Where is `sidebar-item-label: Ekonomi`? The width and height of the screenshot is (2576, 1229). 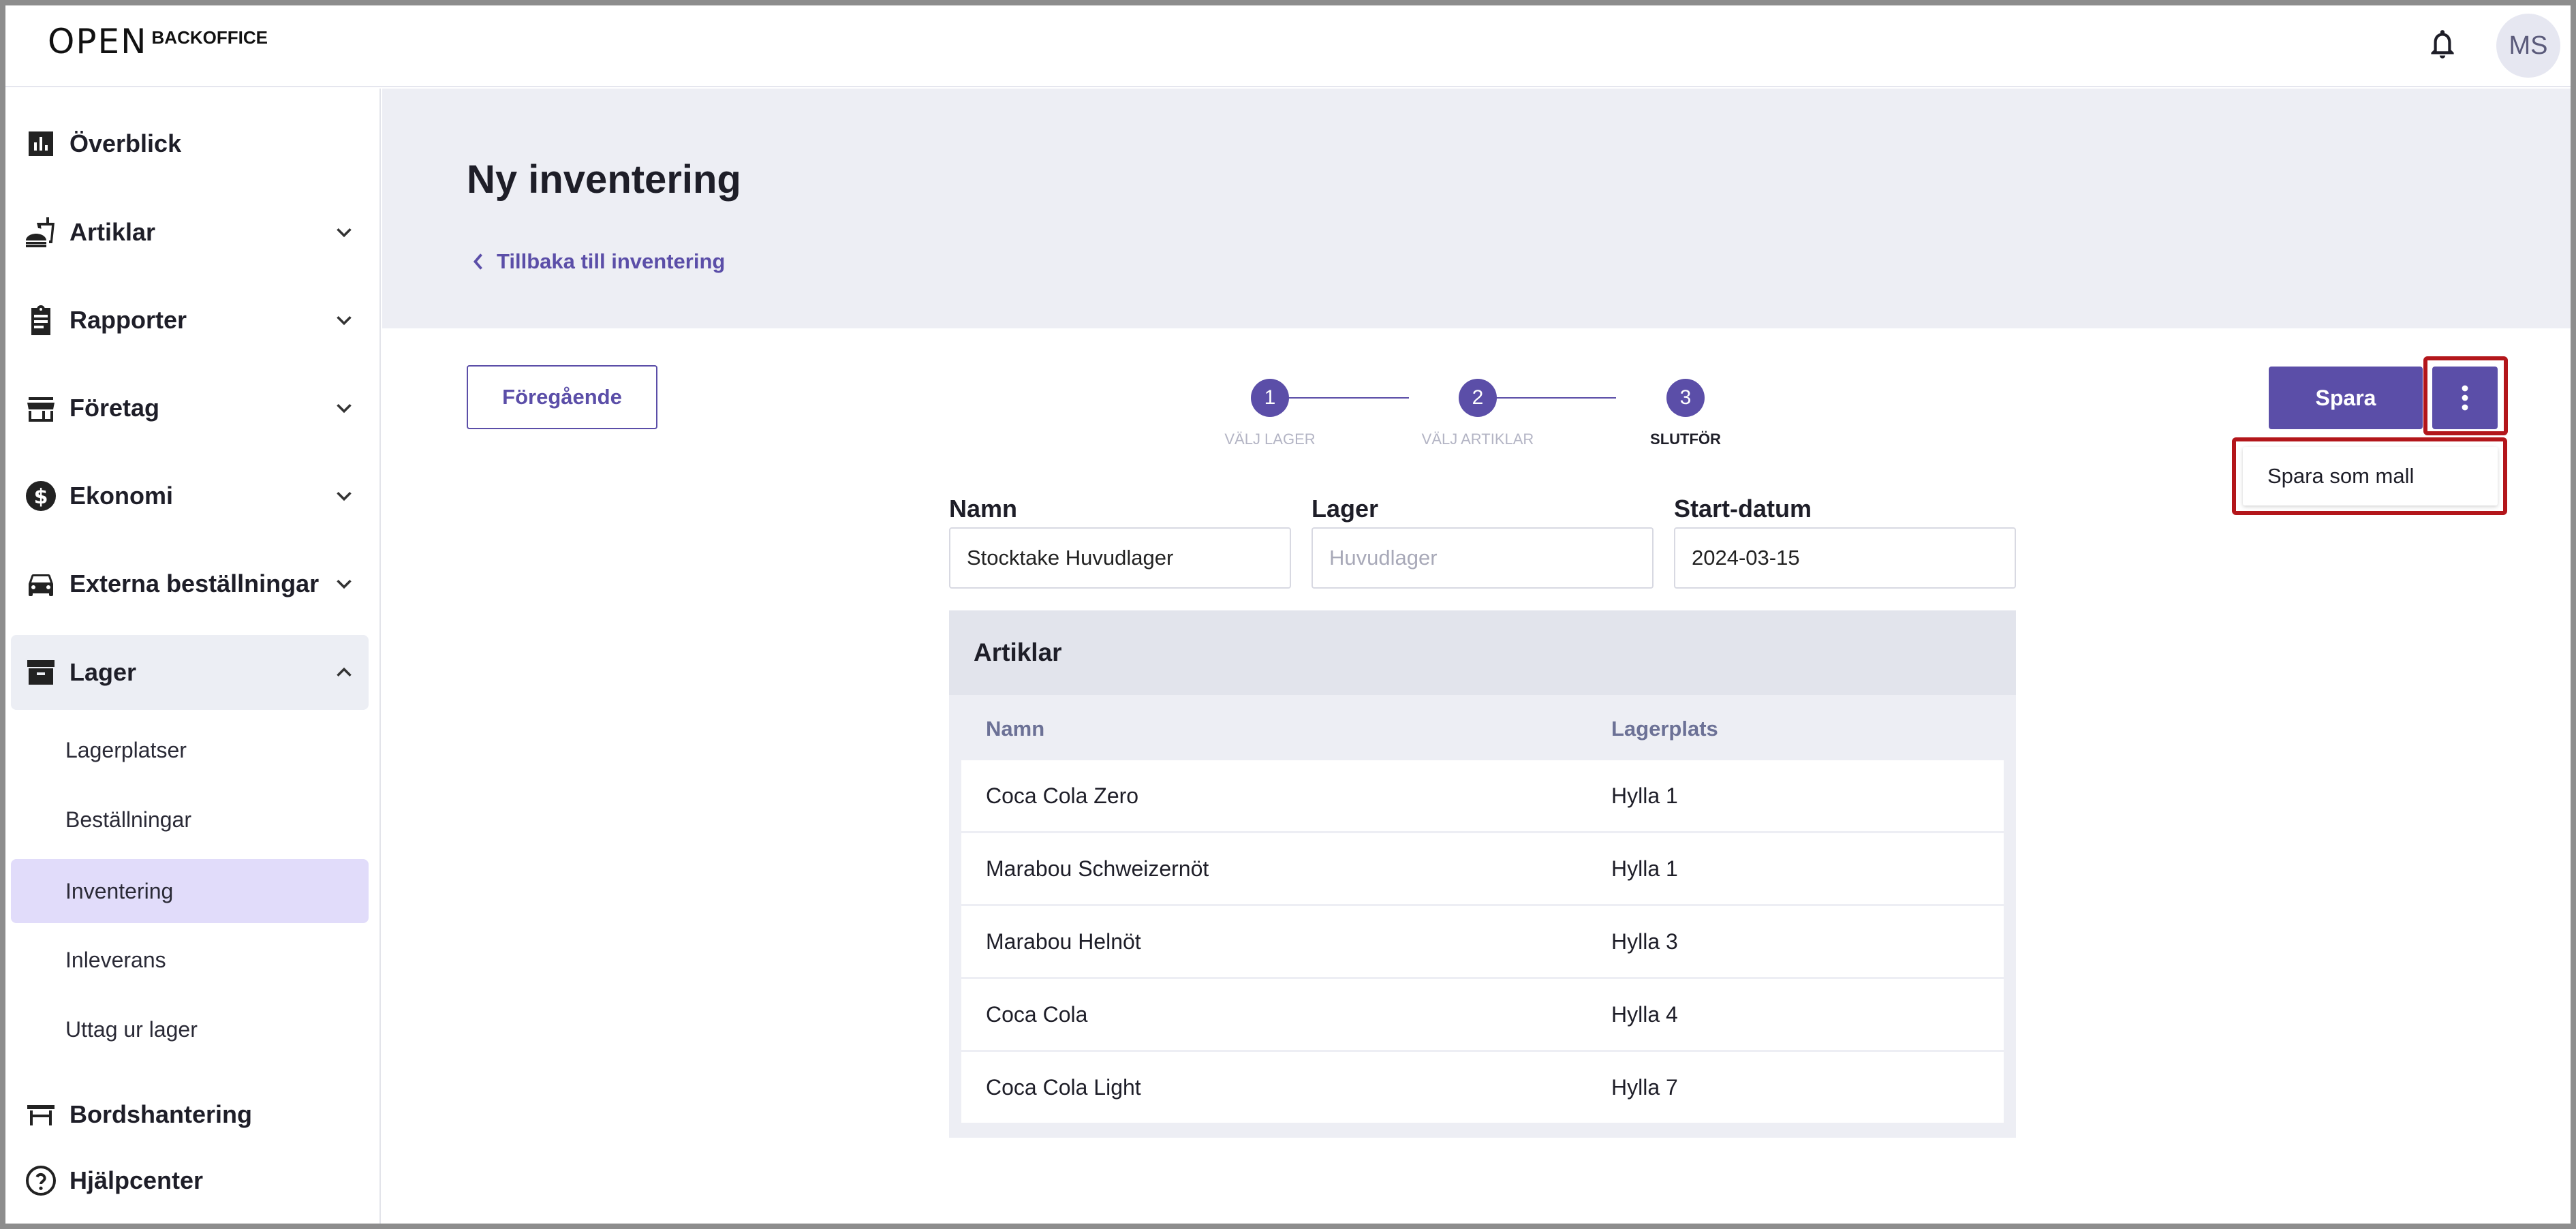 sidebar-item-label: Ekonomi is located at coordinates (121, 496).